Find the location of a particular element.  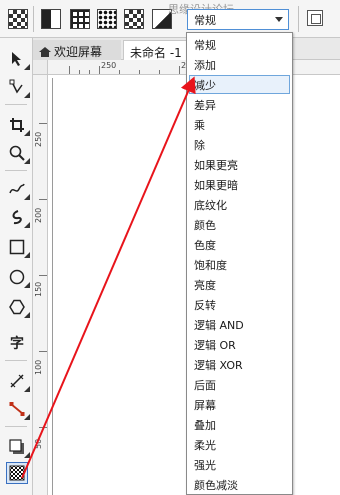

vertical-ruler: 250 200 150 100 50 is located at coordinates (40, 285).